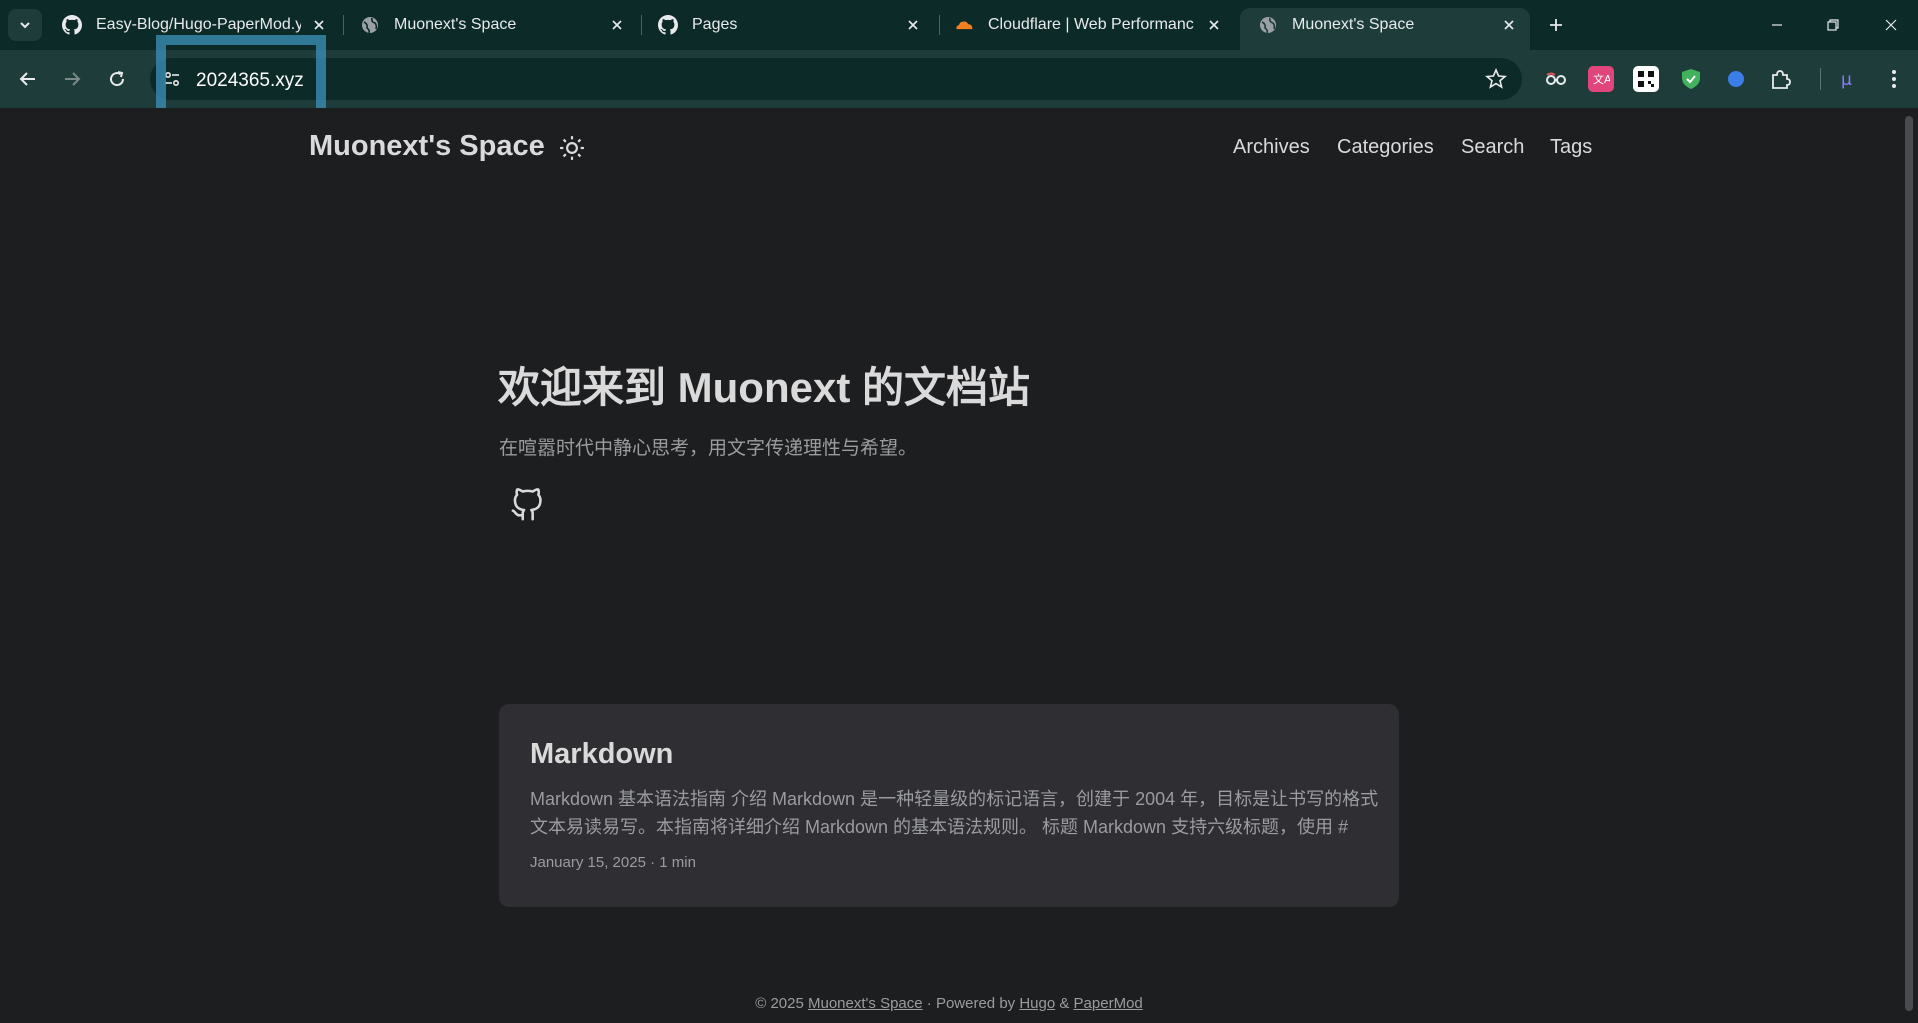 Image resolution: width=1918 pixels, height=1023 pixels. Describe the element at coordinates (787, 25) in the screenshot. I see `browser-tab: Pages` at that location.